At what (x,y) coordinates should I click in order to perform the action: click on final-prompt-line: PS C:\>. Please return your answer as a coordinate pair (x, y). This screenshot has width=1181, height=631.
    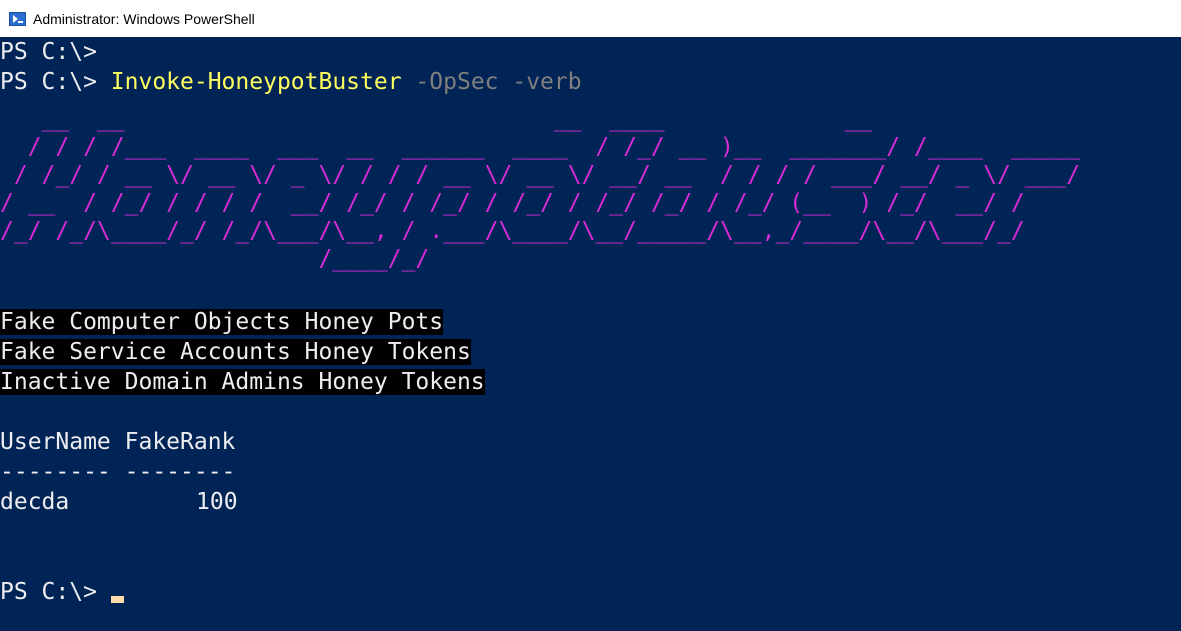
    Looking at the image, I should click on (62, 592).